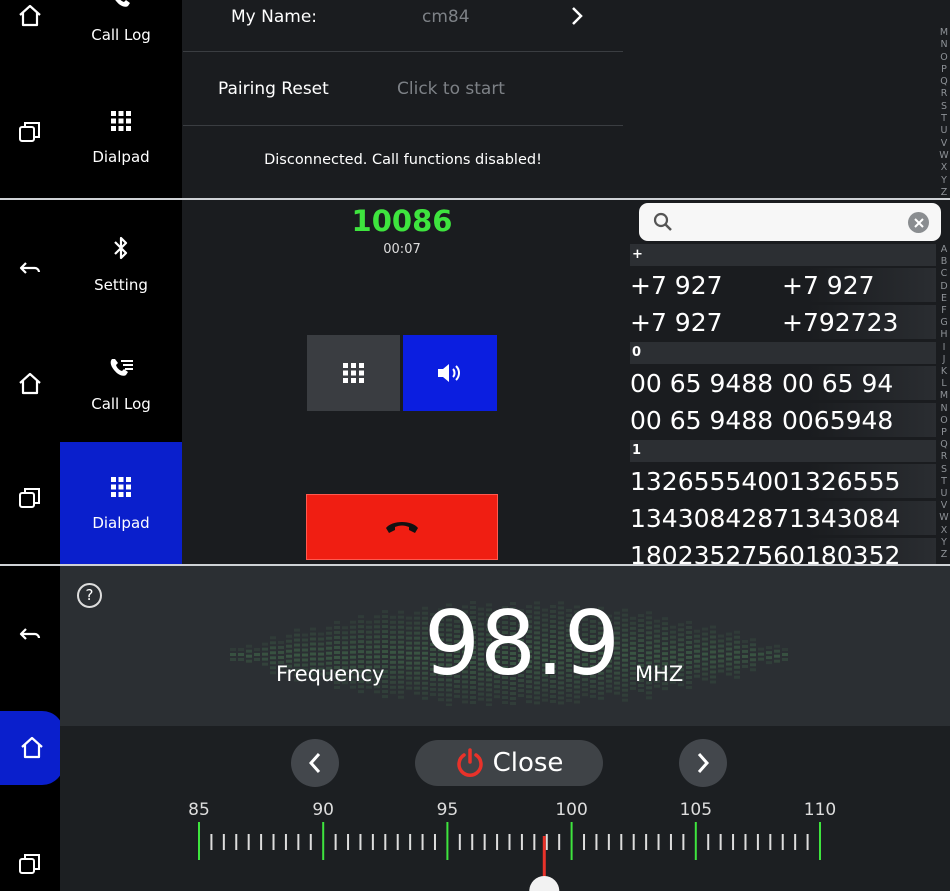  I want to click on seek-next-button, so click(703, 763).